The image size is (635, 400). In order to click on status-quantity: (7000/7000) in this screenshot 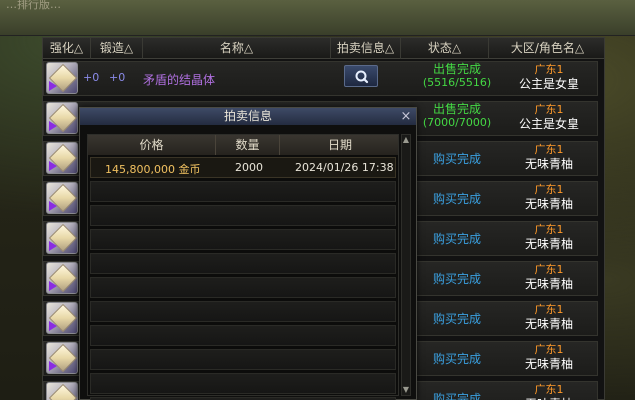, I will do `click(457, 122)`.